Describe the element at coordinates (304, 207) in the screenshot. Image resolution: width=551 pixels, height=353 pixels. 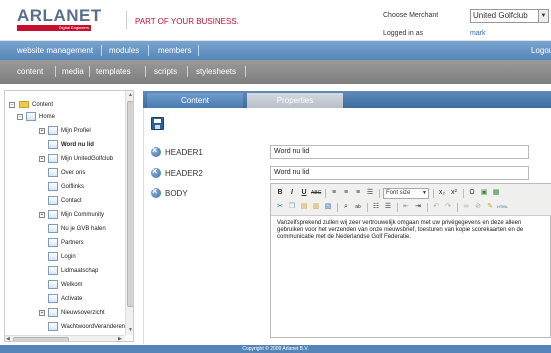
I see `paste-icon: ▤` at that location.